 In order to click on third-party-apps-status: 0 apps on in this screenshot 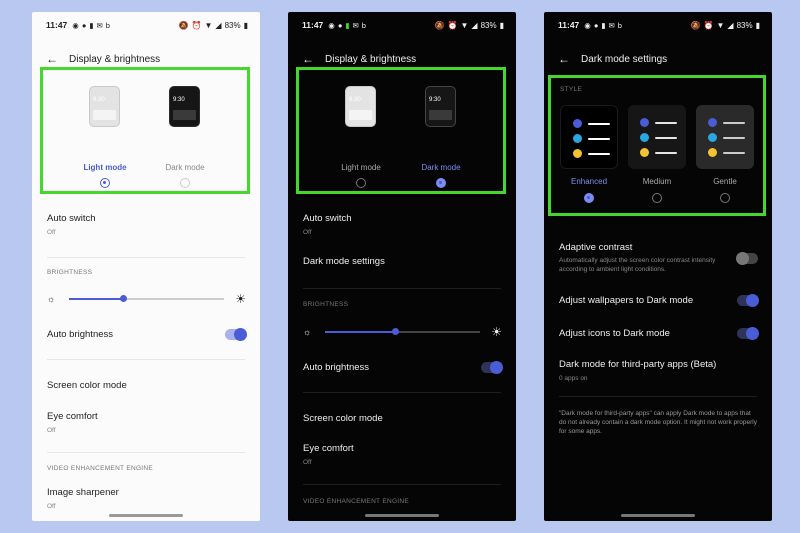, I will do `click(573, 378)`.